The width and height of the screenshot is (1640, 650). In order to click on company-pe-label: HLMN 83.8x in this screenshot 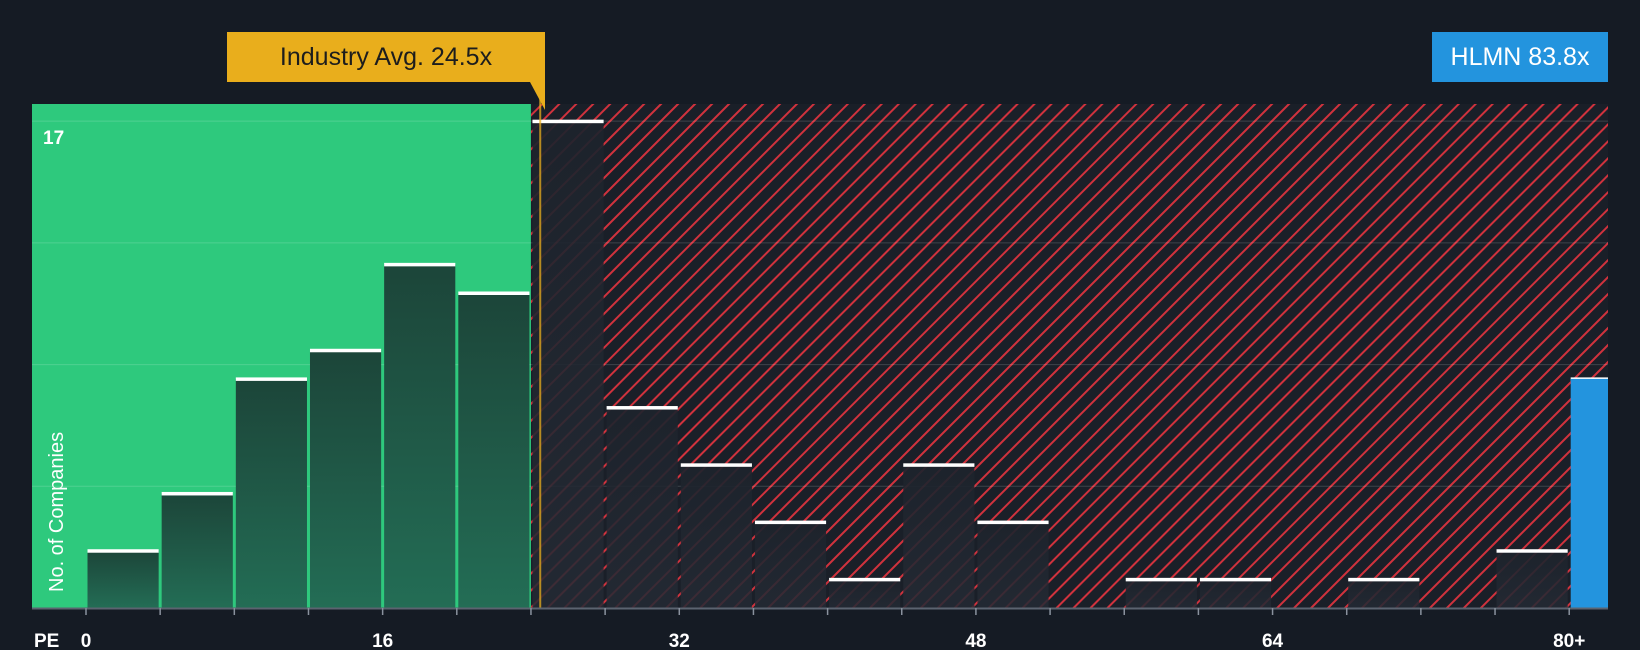, I will do `click(1520, 56)`.